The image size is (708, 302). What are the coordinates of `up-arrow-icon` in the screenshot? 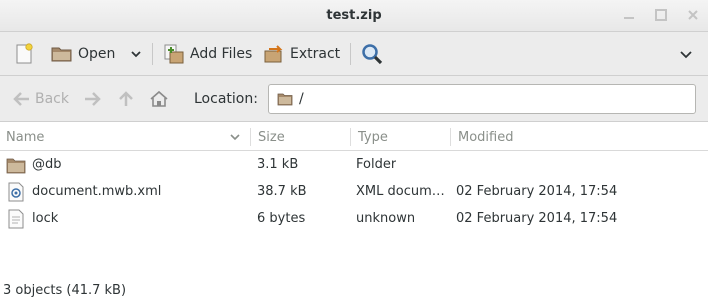 It's located at (126, 98).